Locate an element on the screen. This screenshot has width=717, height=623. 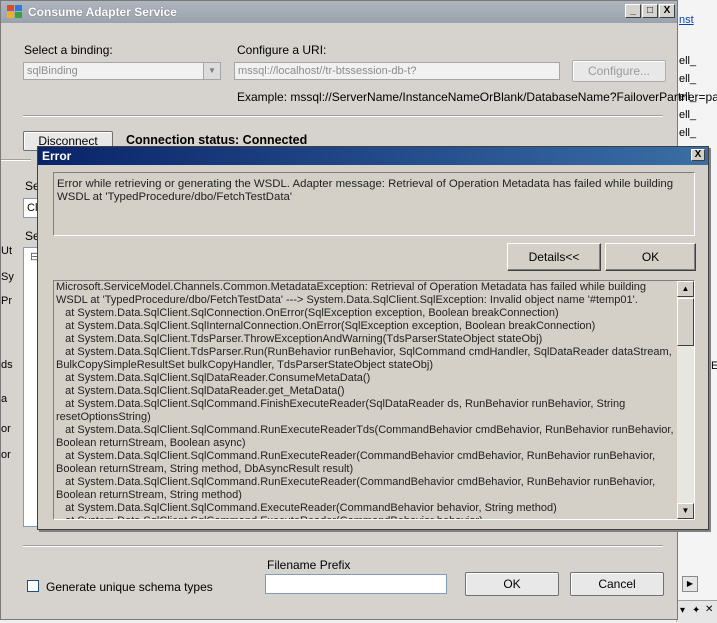
error-dialog-close-button: X is located at coordinates (698, 155).